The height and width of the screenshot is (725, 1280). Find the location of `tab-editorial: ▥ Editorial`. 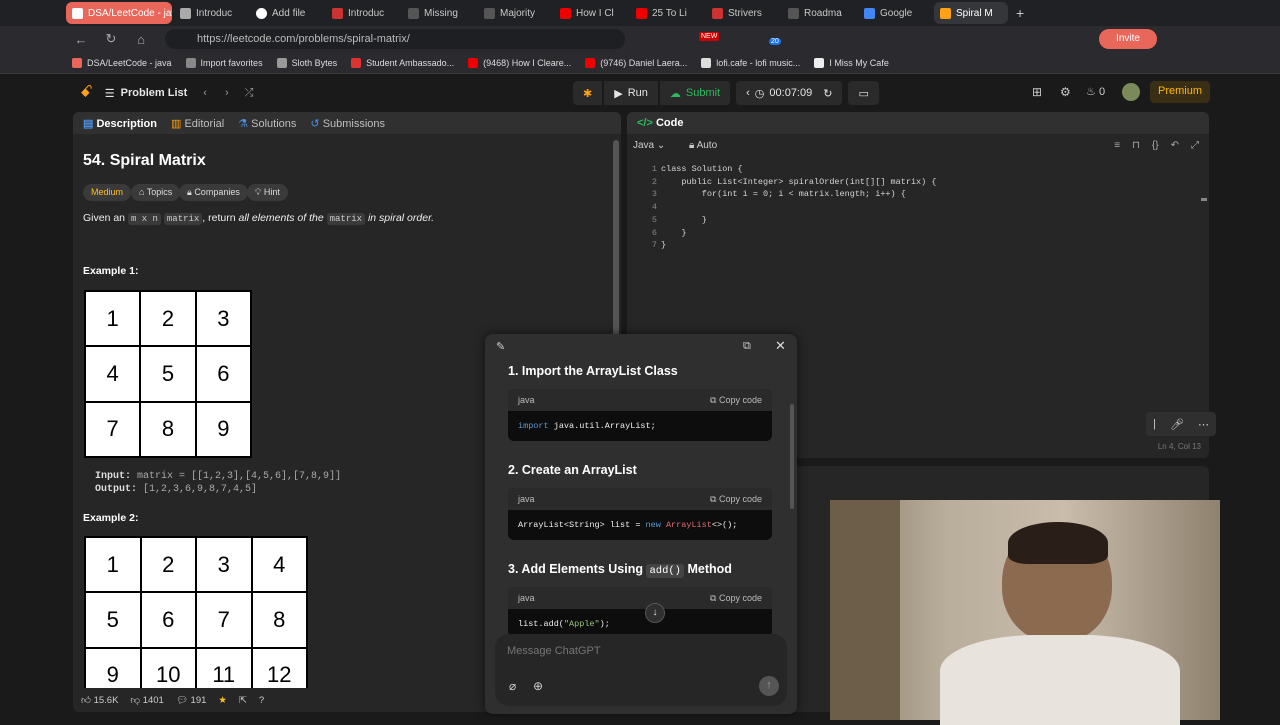

tab-editorial: ▥ Editorial is located at coordinates (197, 123).